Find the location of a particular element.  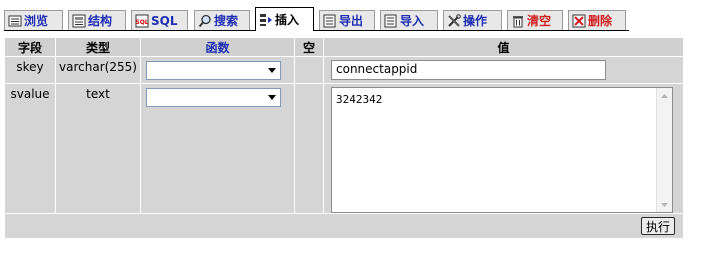

header-null: 空 is located at coordinates (309, 47).